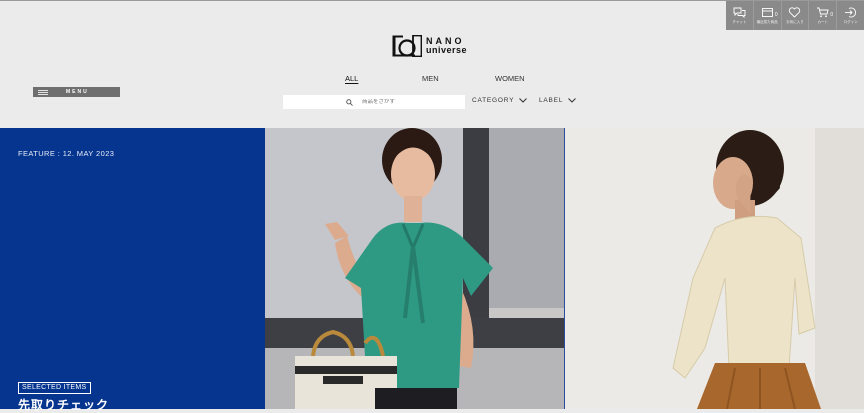 Image resolution: width=864 pixels, height=413 pixels. I want to click on cart-icon, so click(823, 12).